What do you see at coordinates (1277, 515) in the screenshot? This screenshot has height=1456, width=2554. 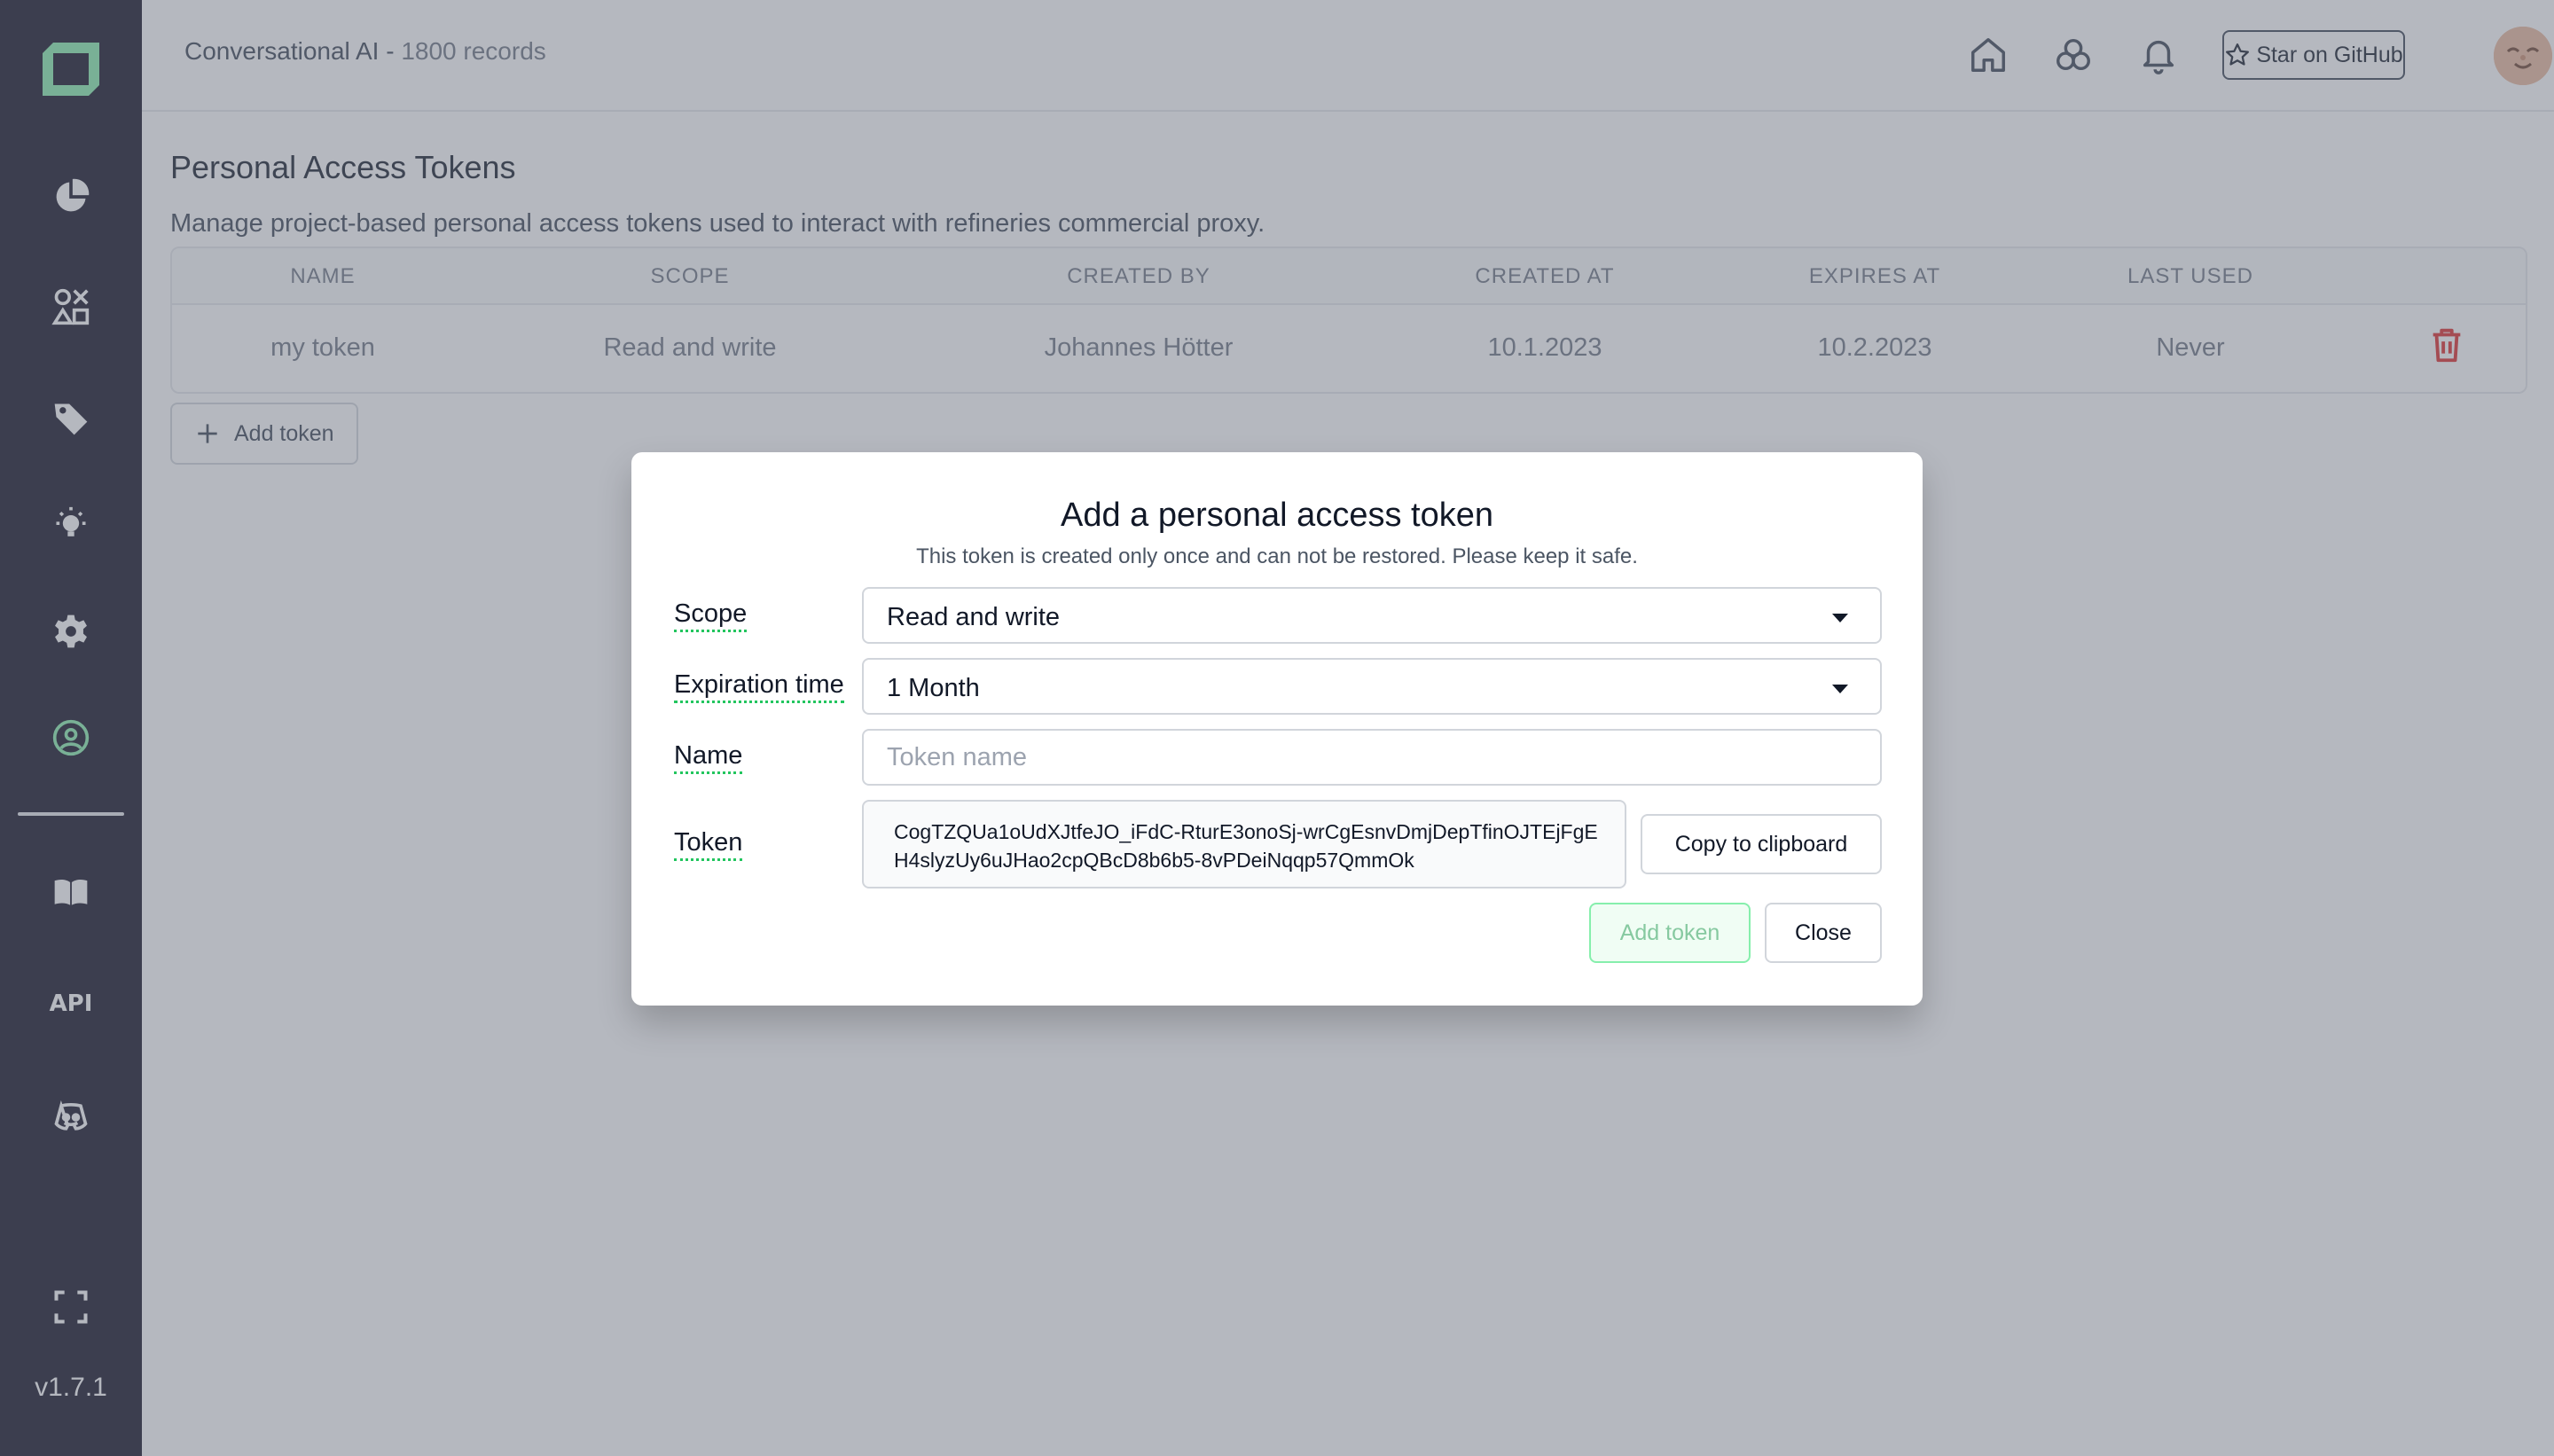 I see `modal-title: Add a personal access token` at bounding box center [1277, 515].